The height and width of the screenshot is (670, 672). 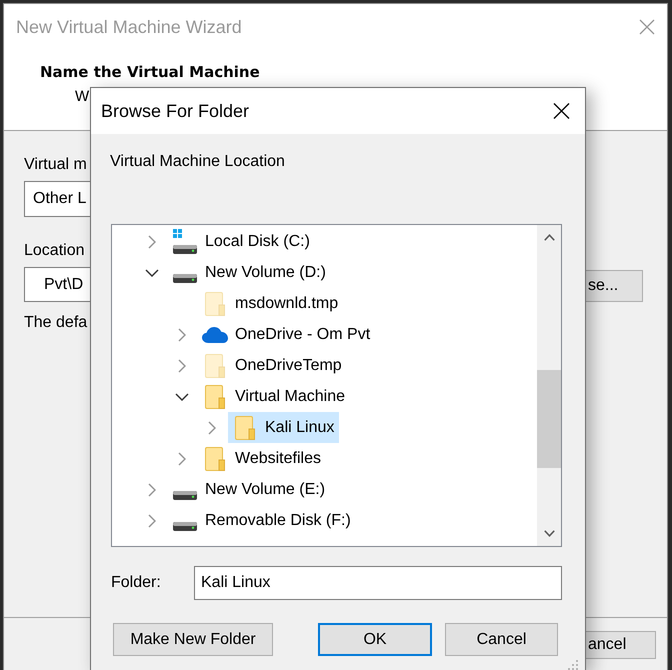 What do you see at coordinates (561, 111) in the screenshot?
I see `close-icon` at bounding box center [561, 111].